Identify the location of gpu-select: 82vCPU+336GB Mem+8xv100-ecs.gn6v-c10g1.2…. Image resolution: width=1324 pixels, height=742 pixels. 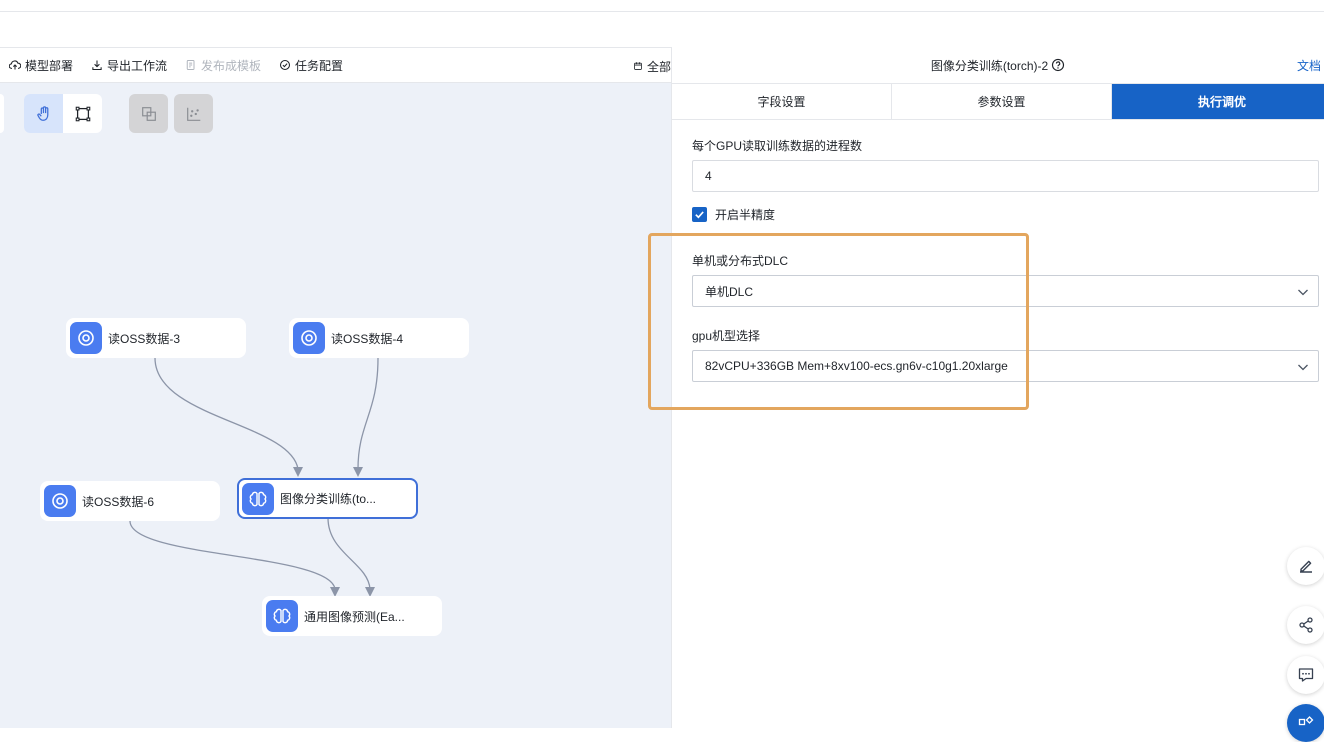
(1005, 366).